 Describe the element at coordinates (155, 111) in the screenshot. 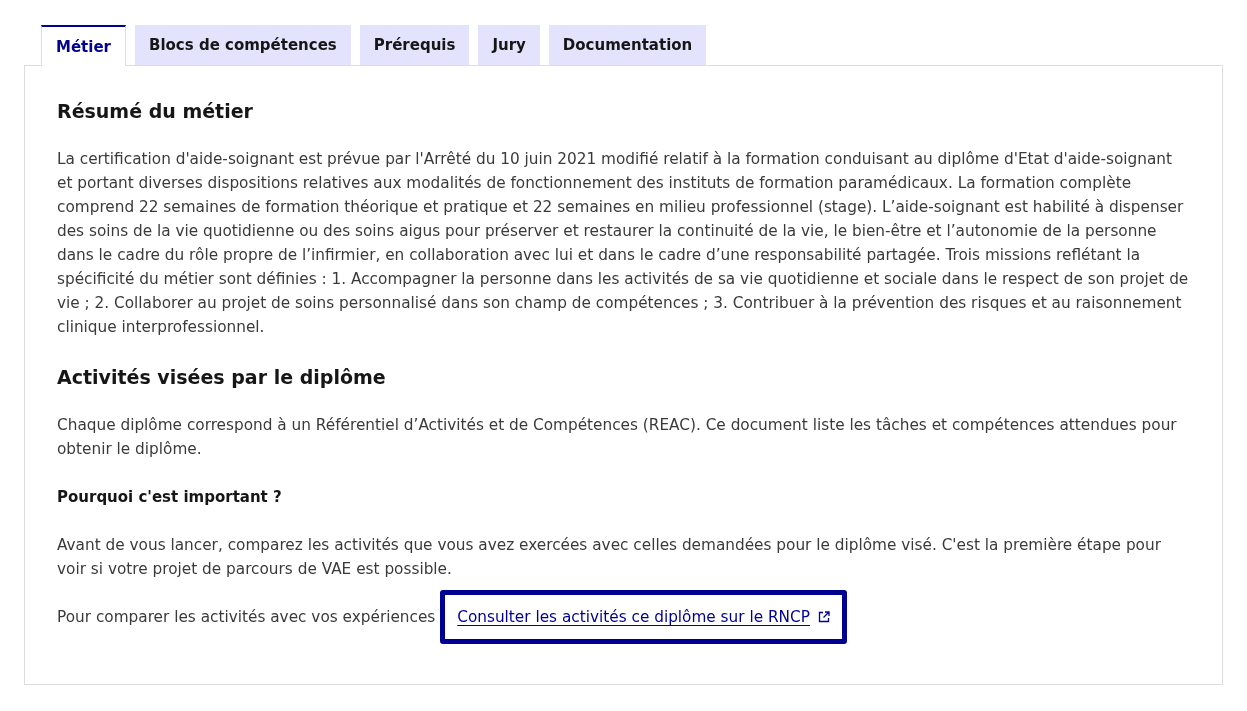

I see `section-heading: Résumé du métier` at that location.